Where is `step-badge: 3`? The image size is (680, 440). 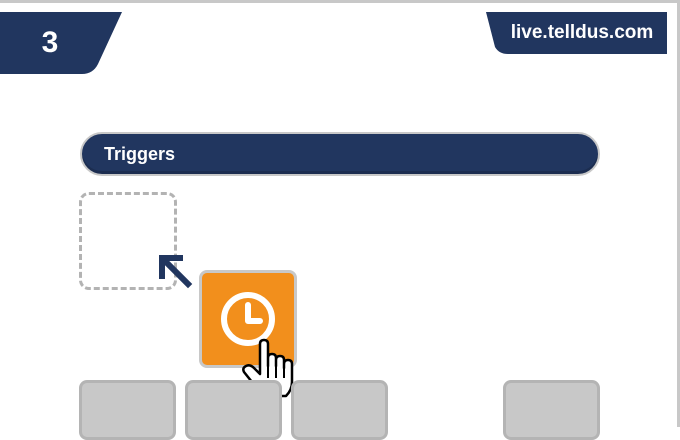 step-badge: 3 is located at coordinates (61, 43).